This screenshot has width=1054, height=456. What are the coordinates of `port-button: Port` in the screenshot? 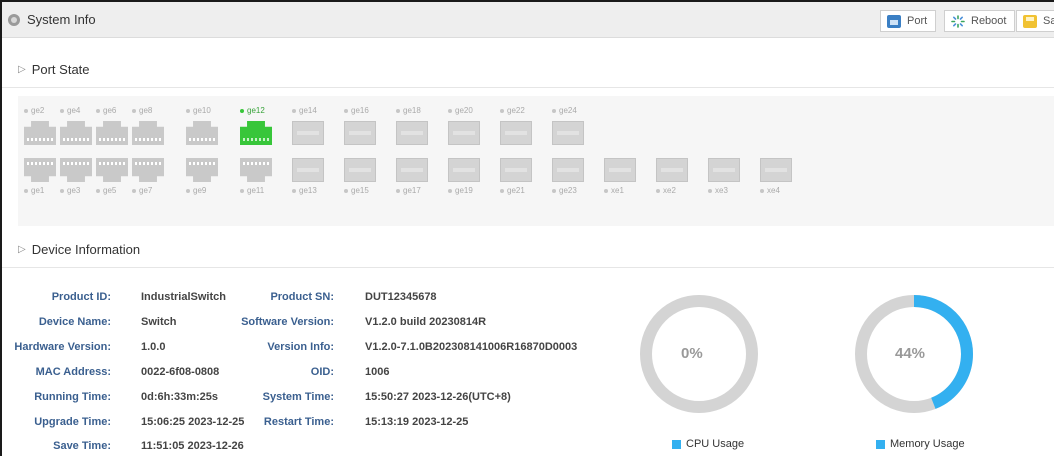 It's located at (908, 21).